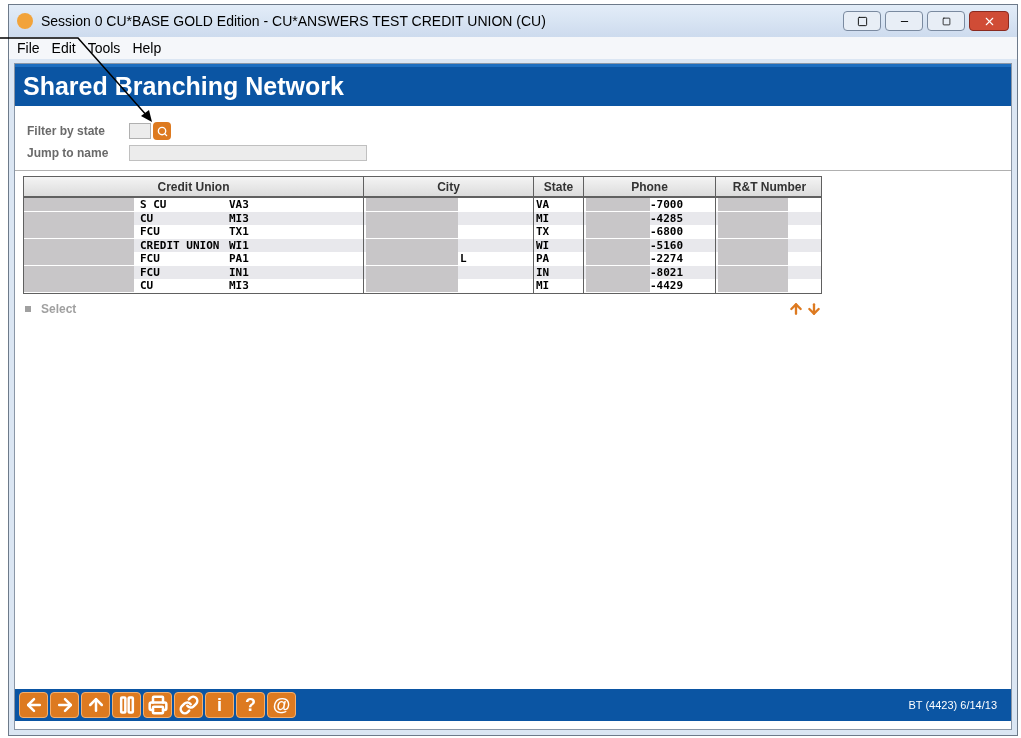 This screenshot has width=1021, height=738. Describe the element at coordinates (68, 153) in the screenshot. I see `field-label: Jump to name` at that location.